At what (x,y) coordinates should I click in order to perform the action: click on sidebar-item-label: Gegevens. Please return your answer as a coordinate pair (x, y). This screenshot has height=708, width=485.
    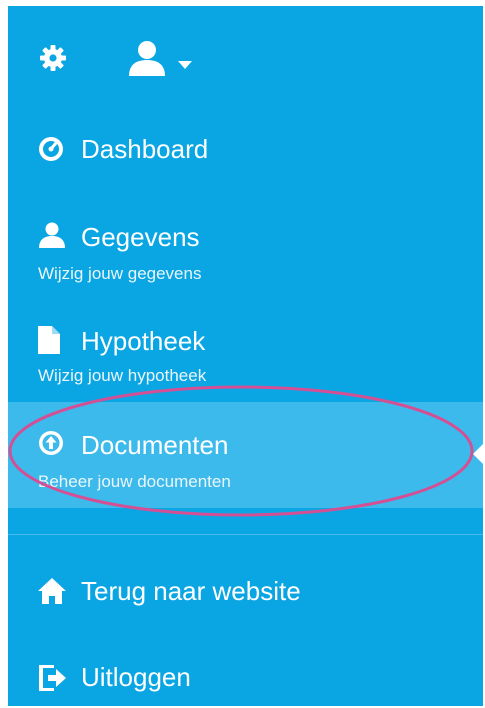
    Looking at the image, I should click on (140, 237).